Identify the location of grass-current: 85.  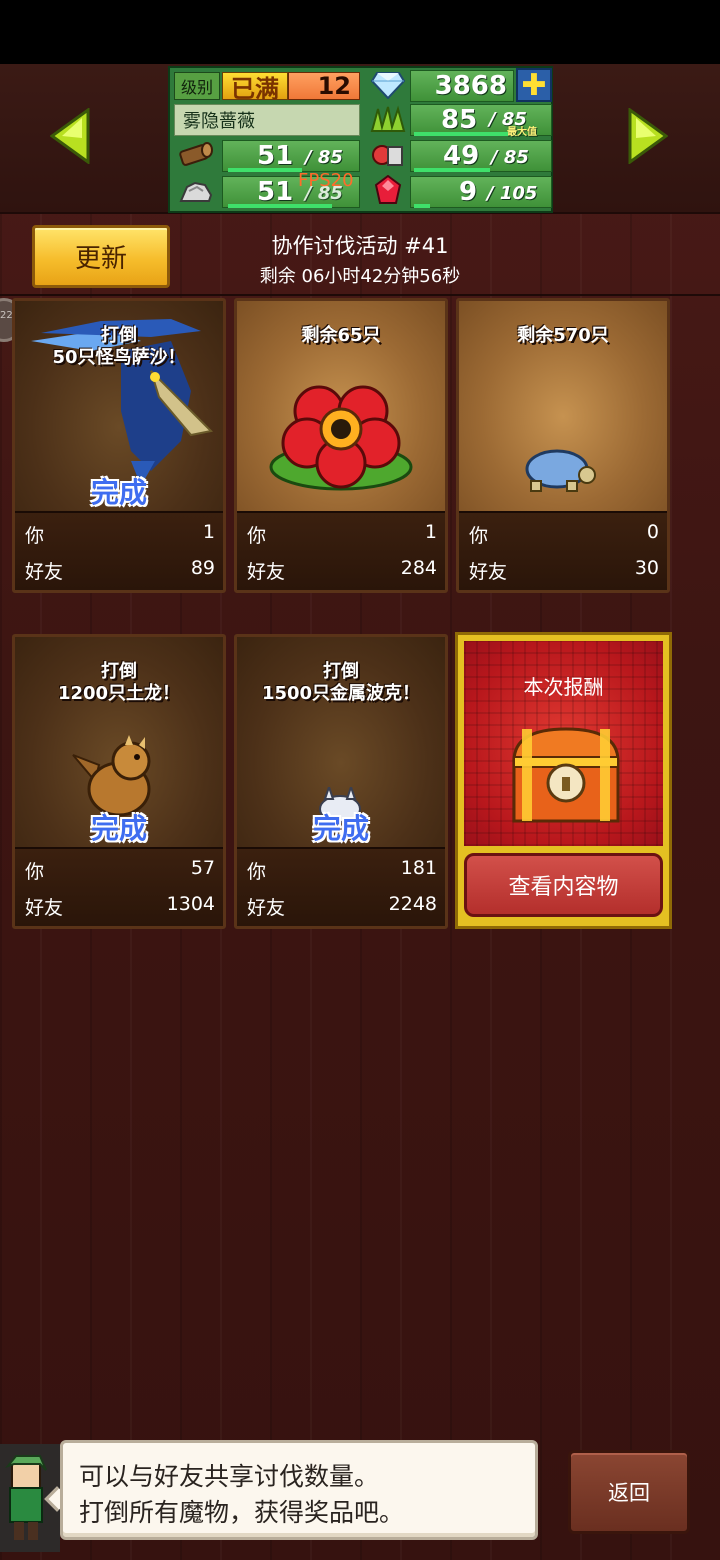
(459, 120).